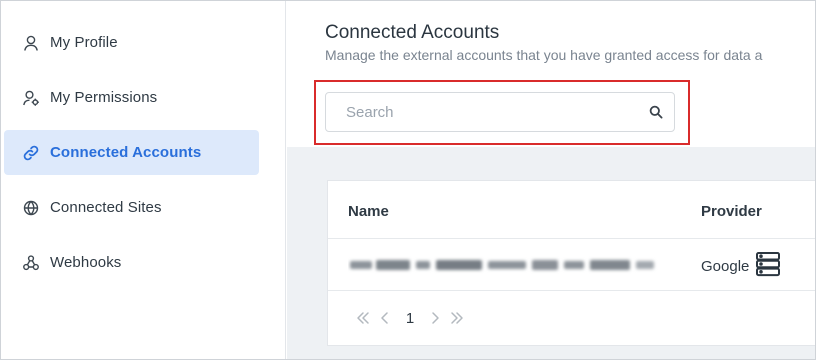  Describe the element at coordinates (656, 112) in the screenshot. I see `search-icon` at that location.